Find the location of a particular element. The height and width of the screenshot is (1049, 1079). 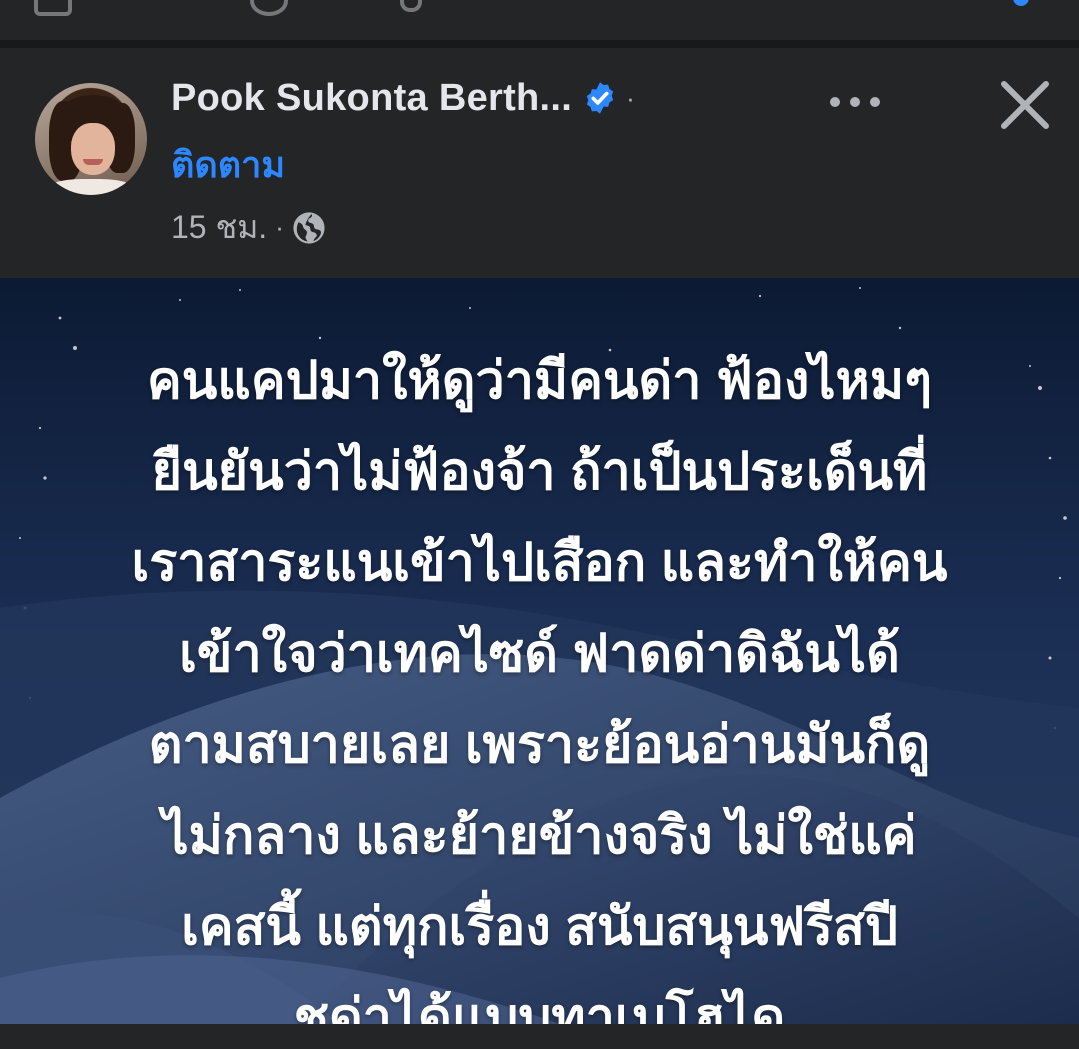

verified-badge-icon is located at coordinates (600, 98).